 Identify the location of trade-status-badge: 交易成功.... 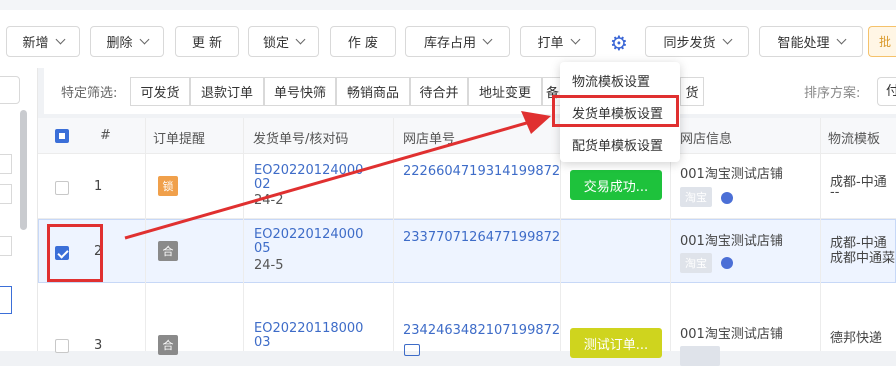
(616, 185).